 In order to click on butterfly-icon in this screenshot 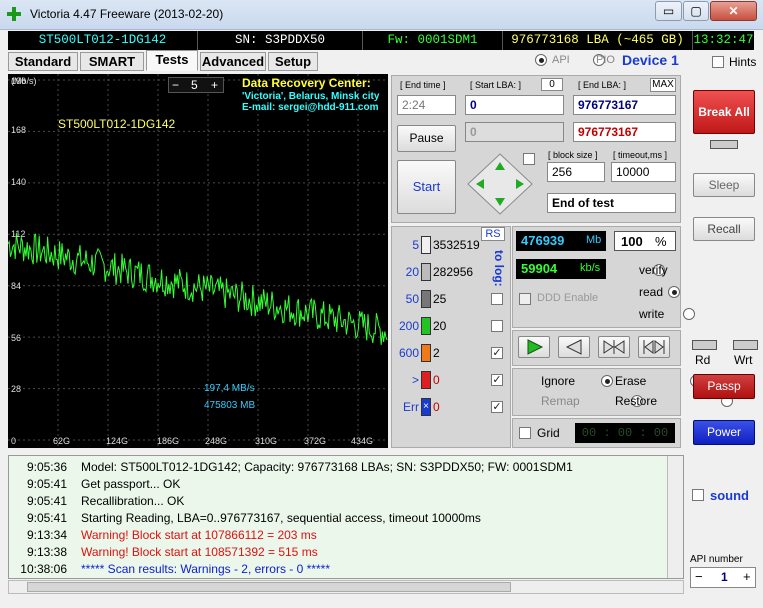, I will do `click(654, 347)`.